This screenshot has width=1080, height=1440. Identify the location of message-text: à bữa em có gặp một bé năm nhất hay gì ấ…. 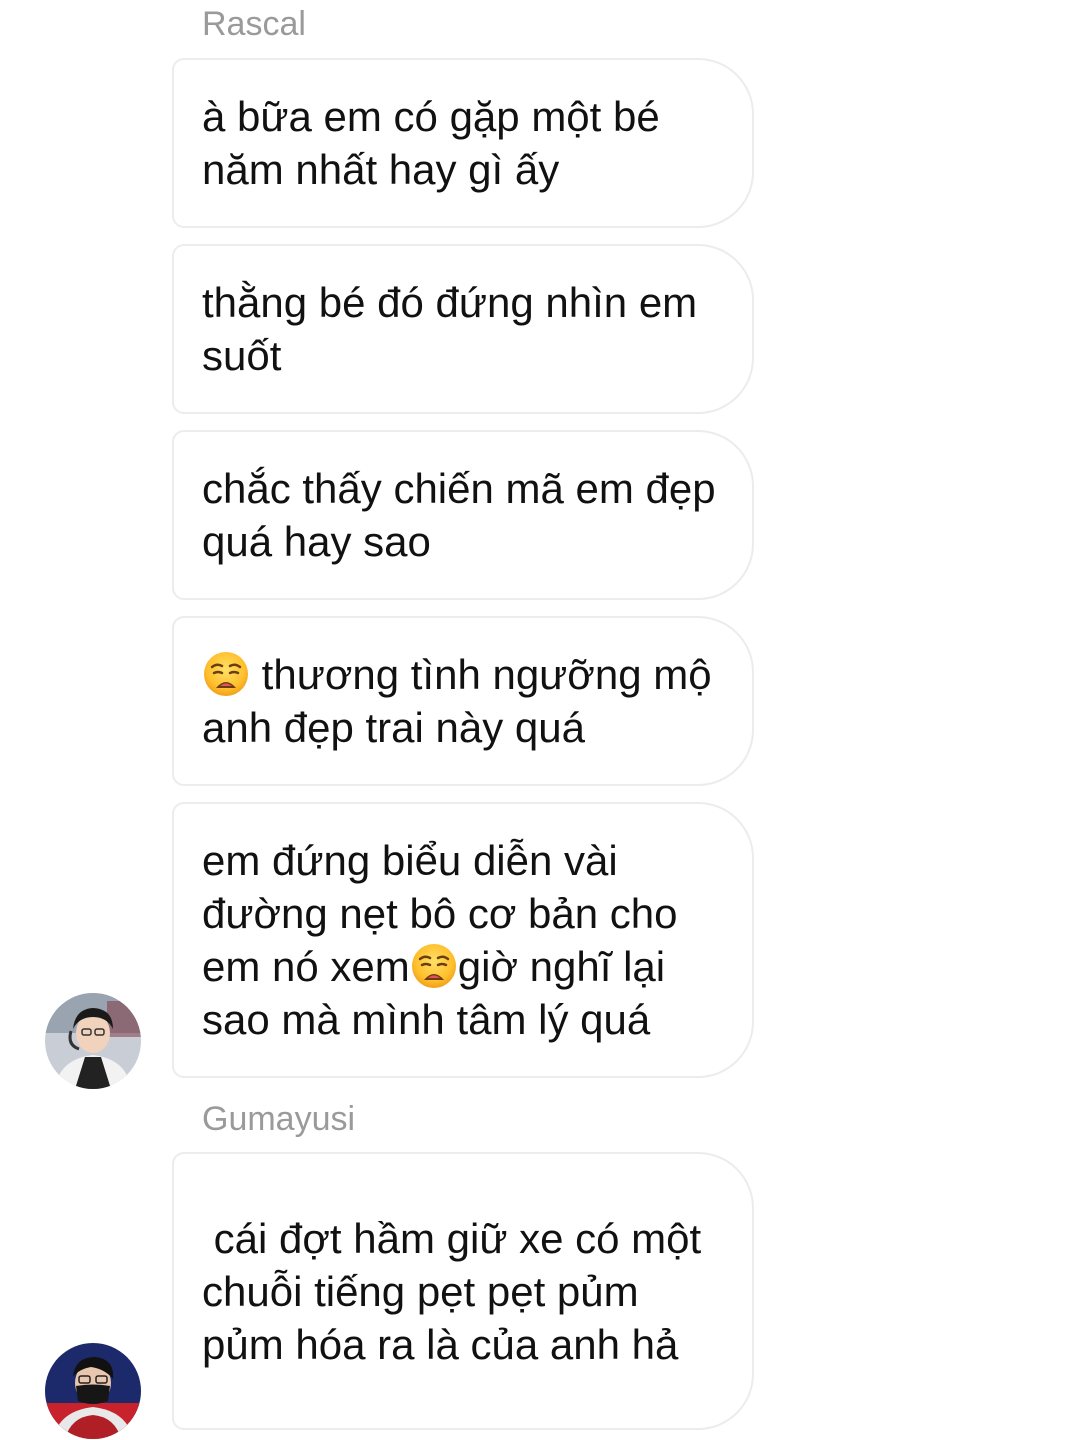
(437, 143).